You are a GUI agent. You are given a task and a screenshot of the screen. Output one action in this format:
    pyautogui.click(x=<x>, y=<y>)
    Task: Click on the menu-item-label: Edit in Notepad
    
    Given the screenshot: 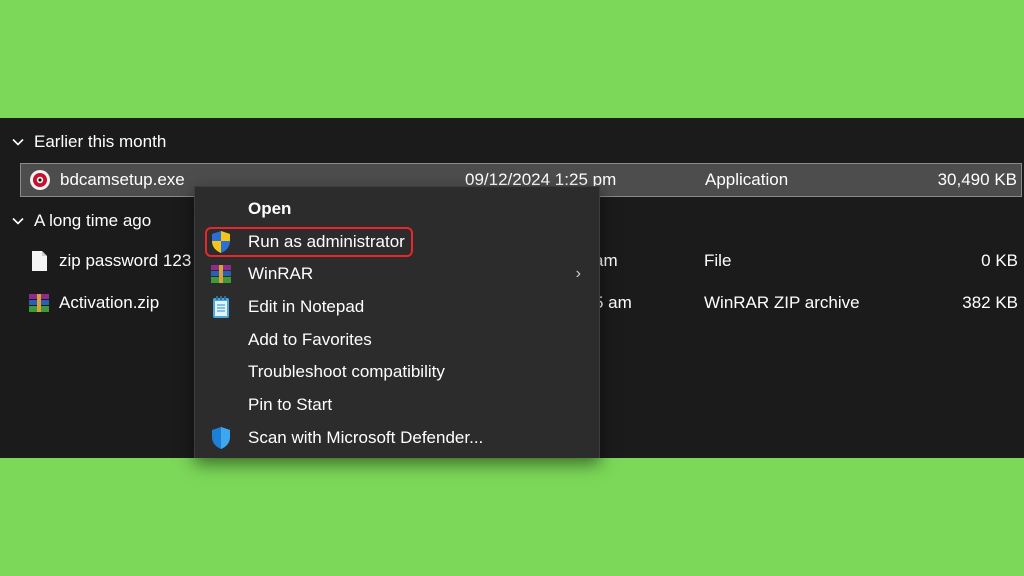 What is the action you would take?
    pyautogui.click(x=306, y=306)
    